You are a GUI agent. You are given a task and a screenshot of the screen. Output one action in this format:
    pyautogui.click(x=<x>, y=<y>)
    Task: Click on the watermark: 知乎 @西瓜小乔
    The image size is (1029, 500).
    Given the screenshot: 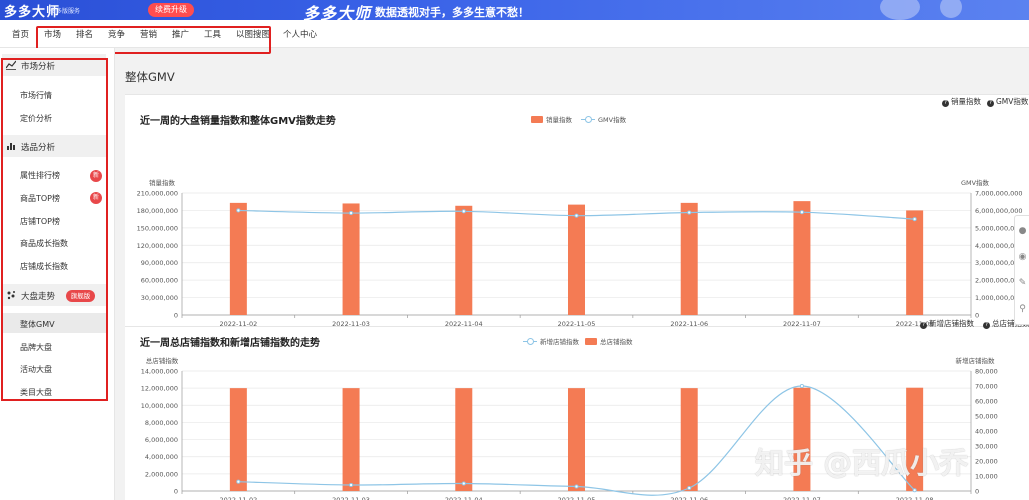 What is the action you would take?
    pyautogui.click(x=862, y=463)
    